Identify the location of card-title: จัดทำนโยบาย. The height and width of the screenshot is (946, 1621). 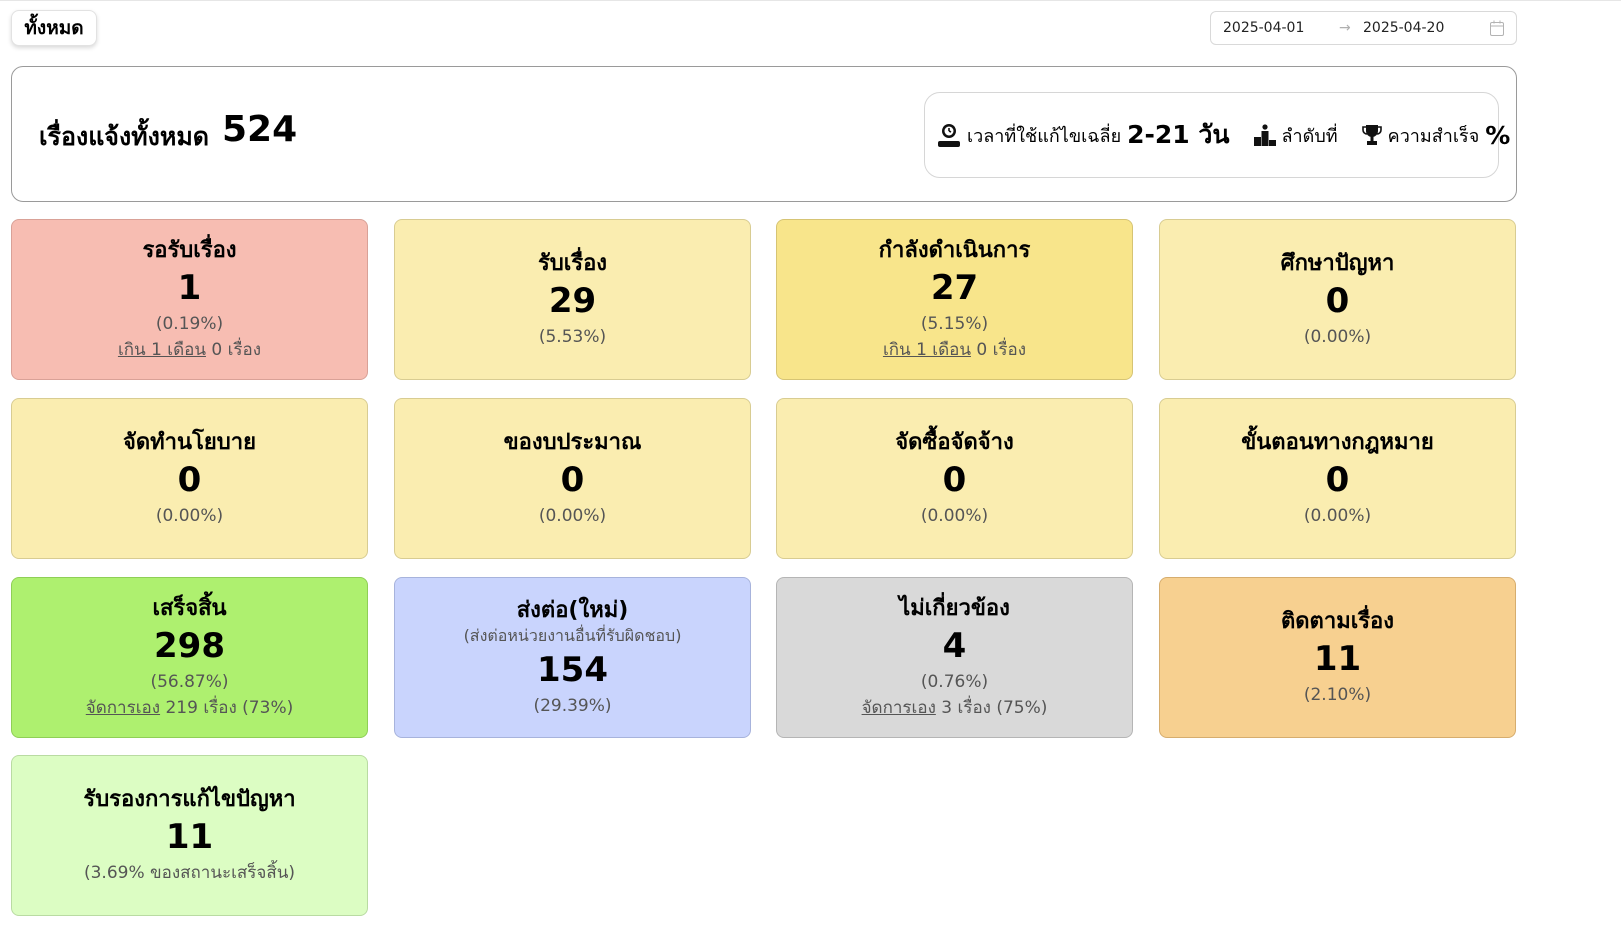
(189, 442).